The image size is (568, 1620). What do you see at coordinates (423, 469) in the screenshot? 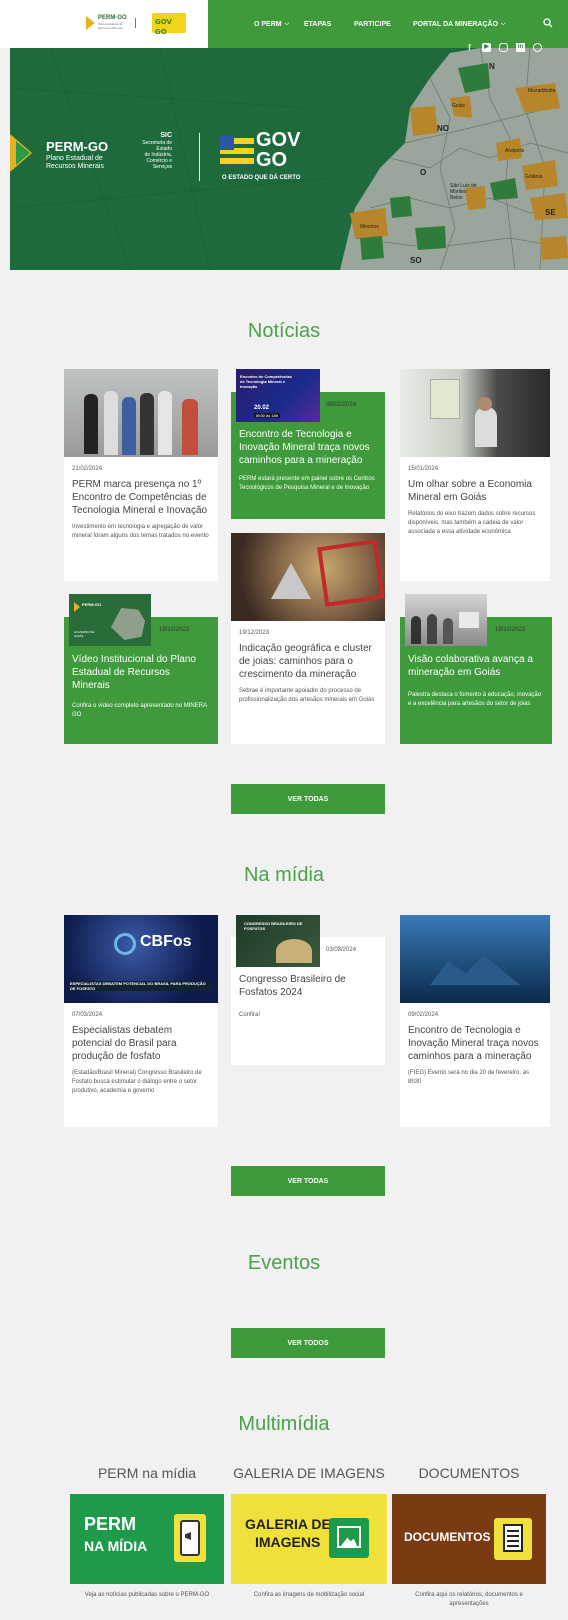
I see `news-date: 15/01/2024` at bounding box center [423, 469].